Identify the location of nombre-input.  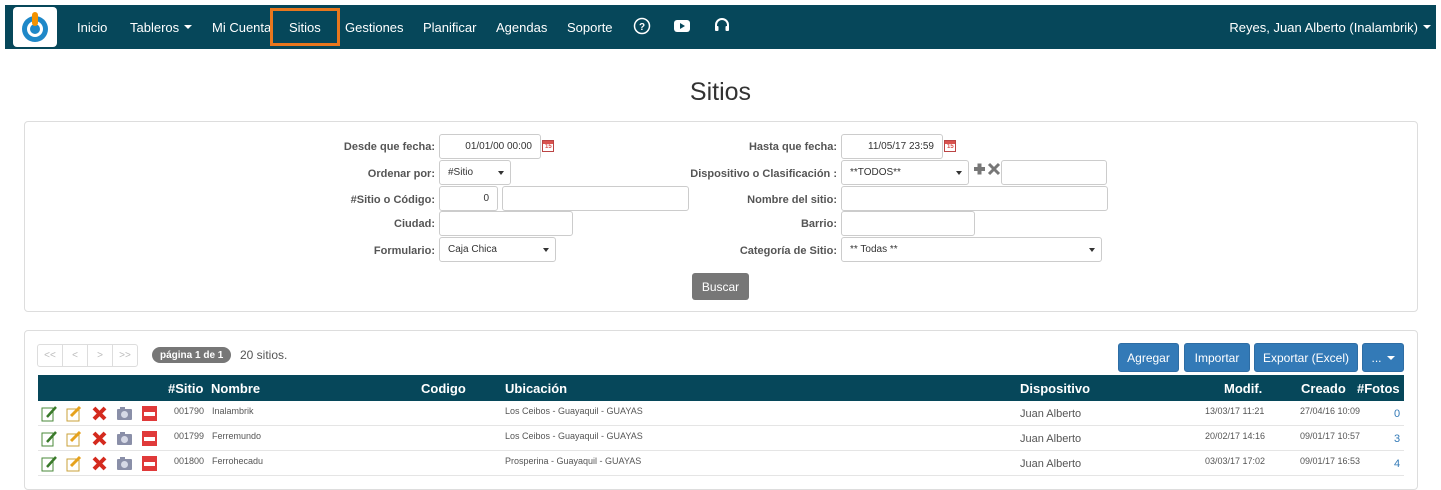
(974, 198).